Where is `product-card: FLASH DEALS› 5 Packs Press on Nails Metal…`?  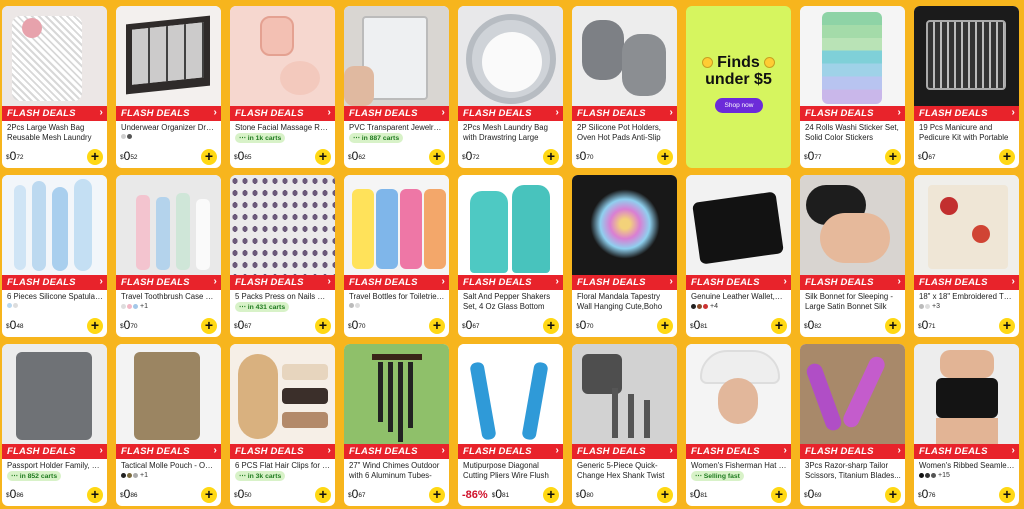 product-card: FLASH DEALS› 5 Packs Press on Nails Metal… is located at coordinates (282, 256).